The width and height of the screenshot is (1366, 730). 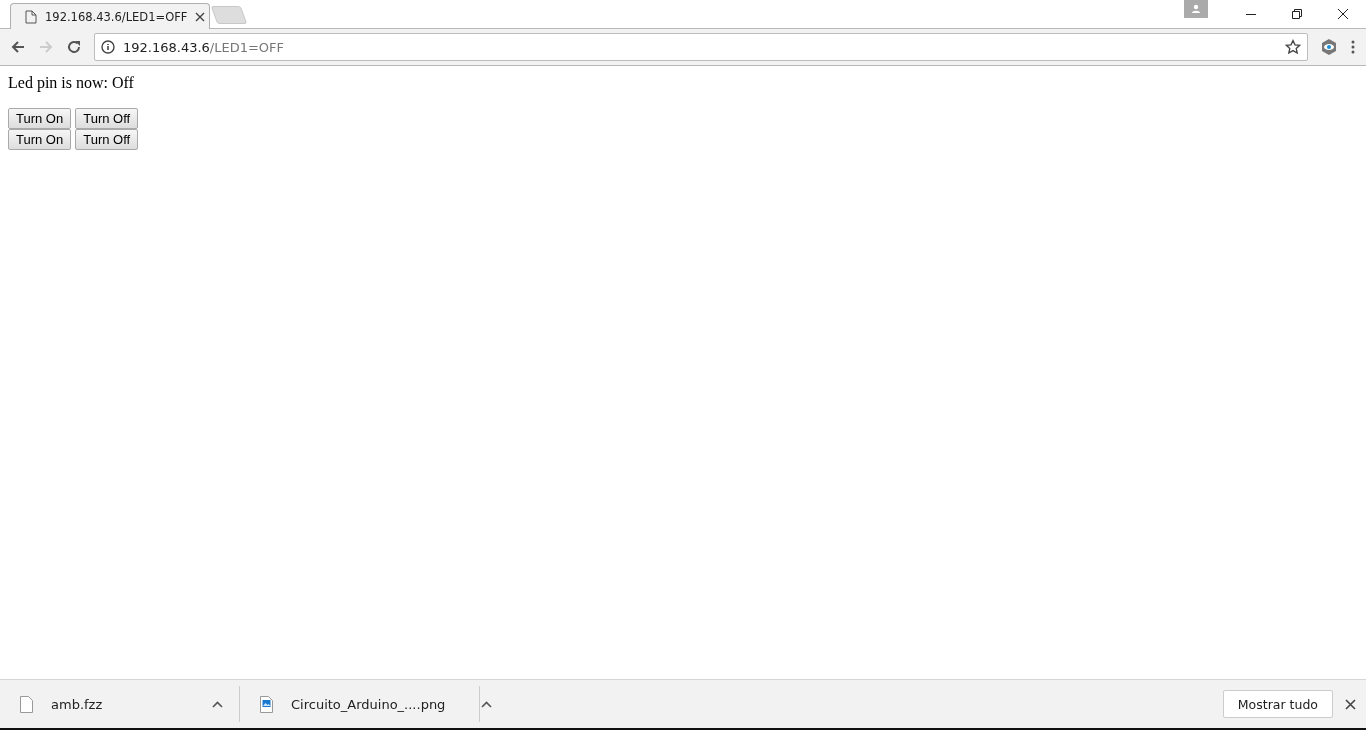 What do you see at coordinates (110, 16) in the screenshot?
I see `browser-tab: 192.168.43.6/LED1=OFF` at bounding box center [110, 16].